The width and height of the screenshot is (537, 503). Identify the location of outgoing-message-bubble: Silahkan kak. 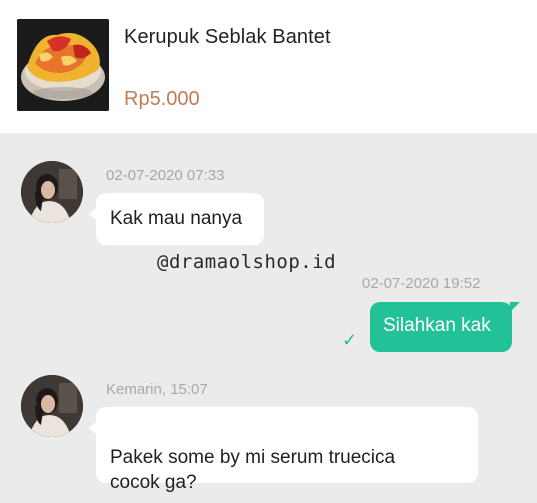
(445, 327).